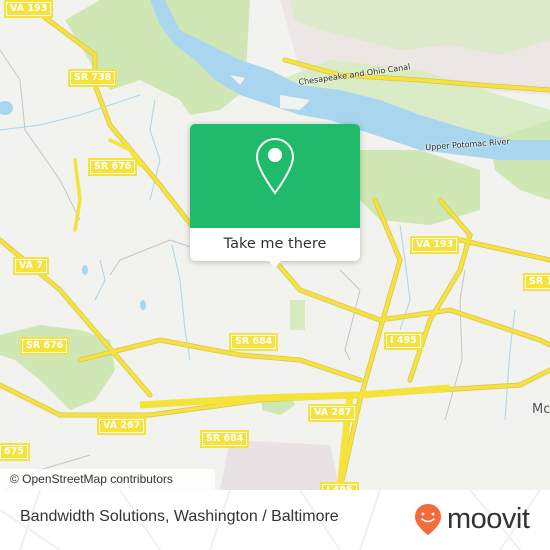 The width and height of the screenshot is (550, 550). I want to click on location-pin-icon, so click(275, 166).